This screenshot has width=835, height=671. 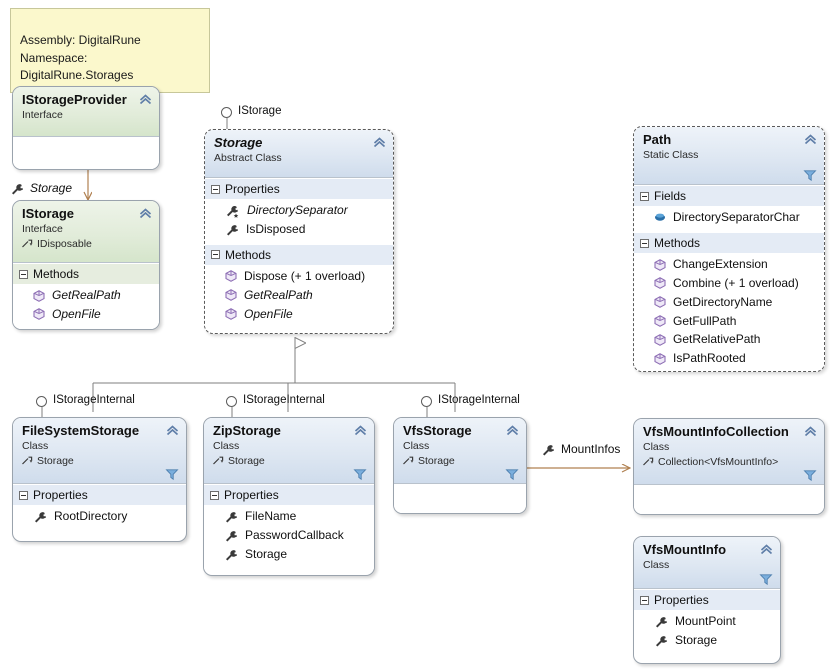 What do you see at coordinates (729, 358) in the screenshot?
I see `member-row: IsPathRooted` at bounding box center [729, 358].